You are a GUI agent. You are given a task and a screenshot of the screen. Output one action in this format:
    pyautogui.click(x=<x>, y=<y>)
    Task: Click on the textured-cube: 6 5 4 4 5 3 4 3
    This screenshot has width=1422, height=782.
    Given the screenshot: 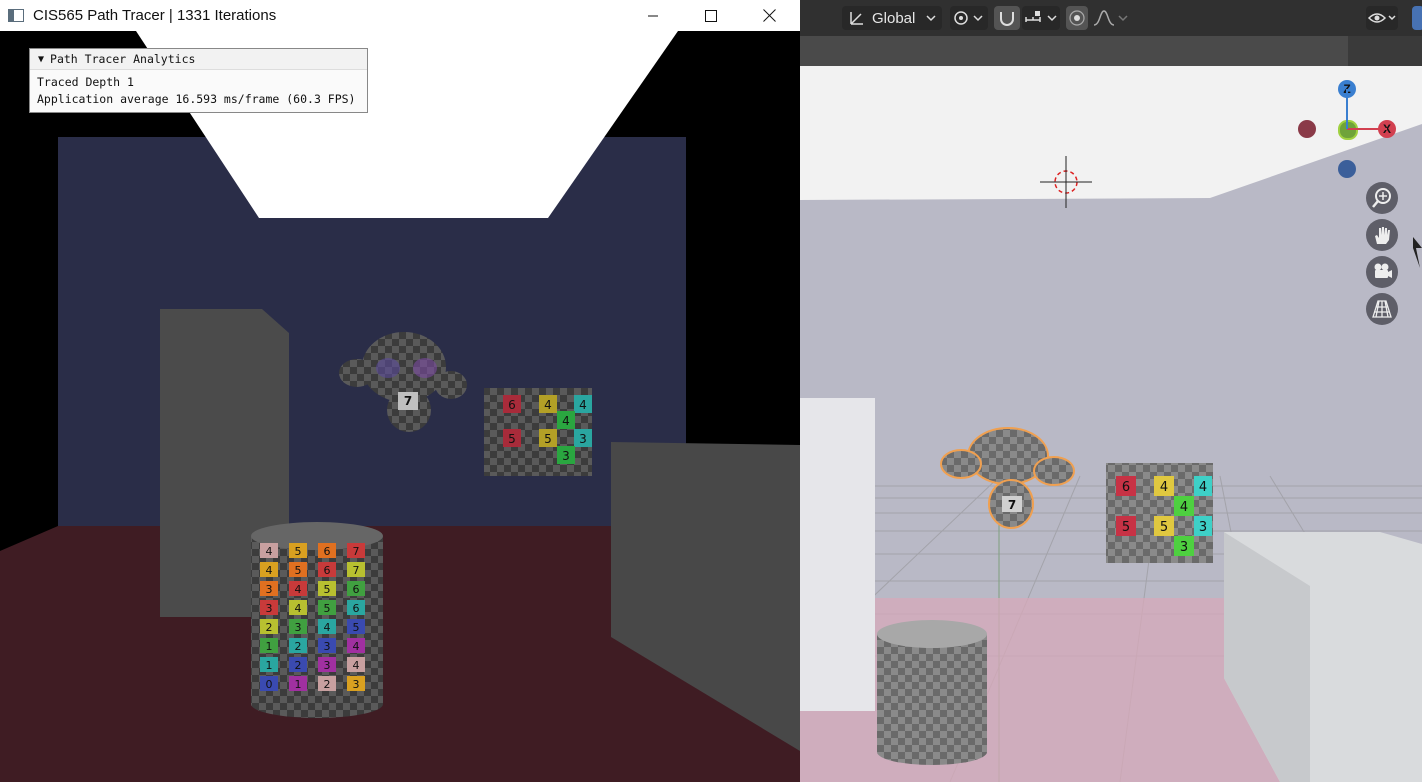 What is the action you would take?
    pyautogui.click(x=538, y=432)
    